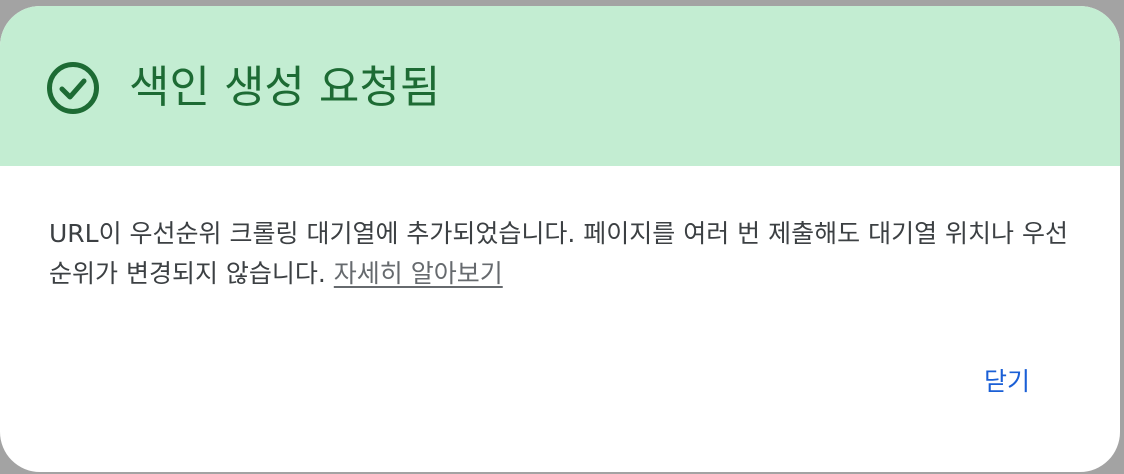 This screenshot has width=1124, height=474. I want to click on close-button: 닫기, so click(1007, 382).